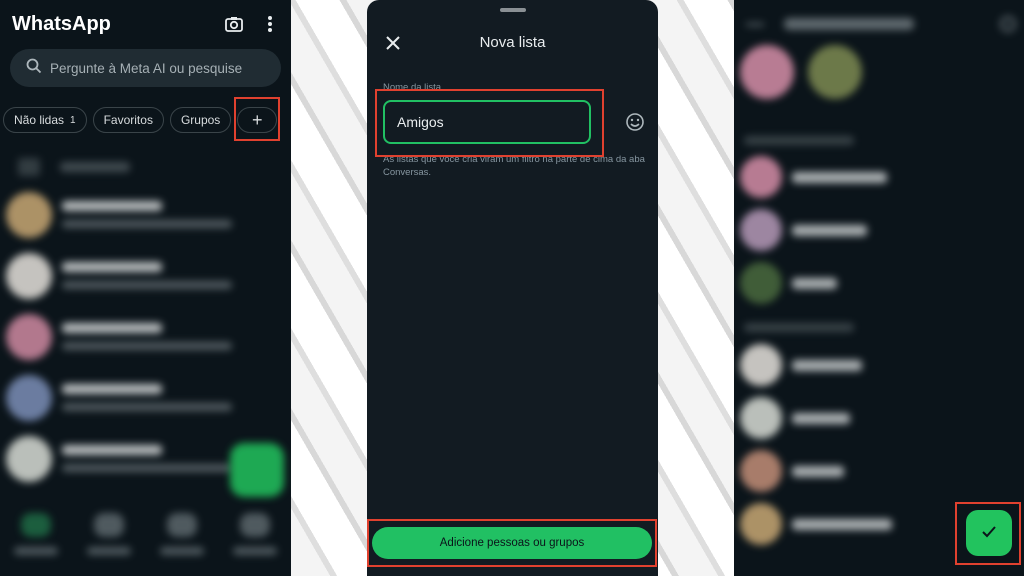  I want to click on search-input, so click(155, 68).